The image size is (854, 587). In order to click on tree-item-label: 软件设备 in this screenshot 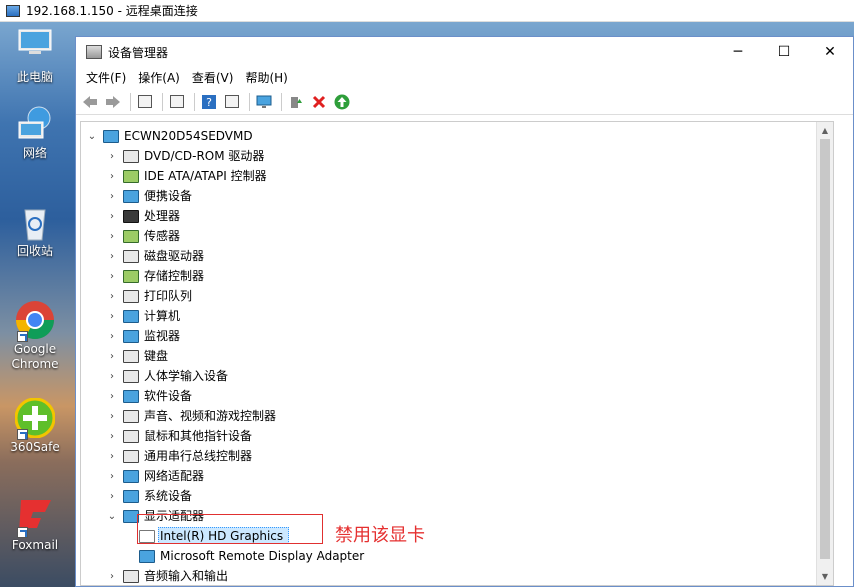, I will do `click(168, 396)`.